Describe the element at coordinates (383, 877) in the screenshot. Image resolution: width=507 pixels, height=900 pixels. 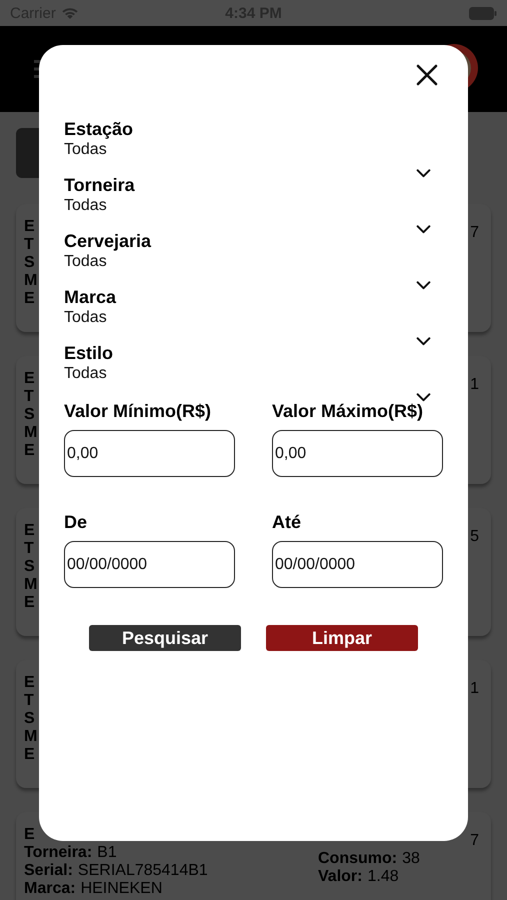
I see `field-value: 1.48` at that location.